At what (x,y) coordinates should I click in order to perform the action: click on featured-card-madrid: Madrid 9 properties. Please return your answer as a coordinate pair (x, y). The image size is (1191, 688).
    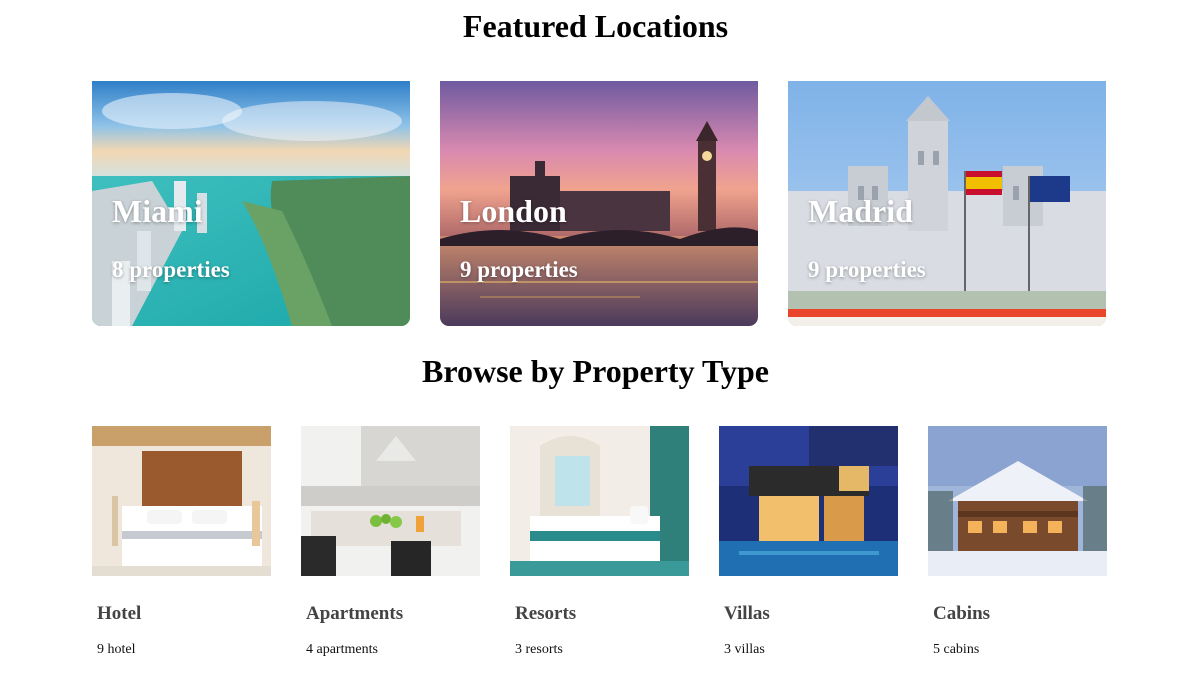
    Looking at the image, I should click on (947, 203).